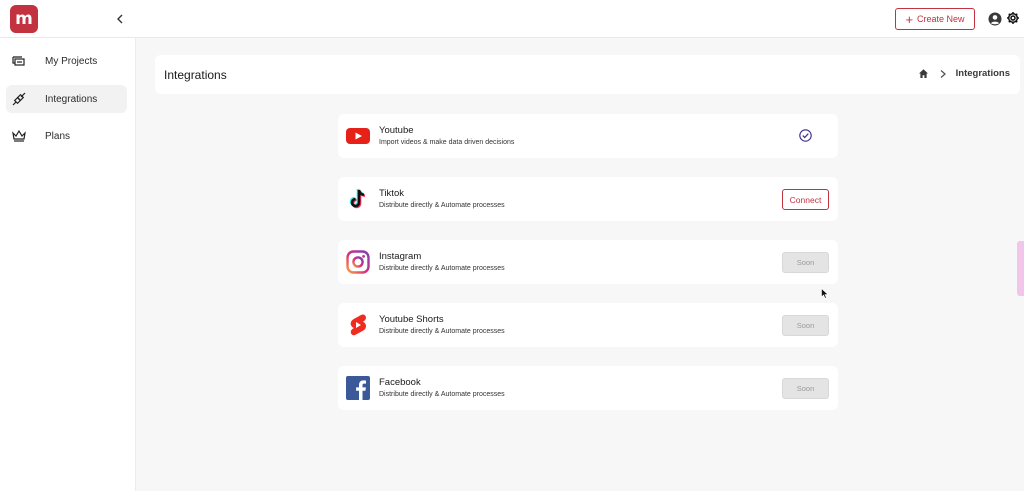 This screenshot has height=491, width=1024. I want to click on sidebar-item-my-projects: My Projects, so click(66, 61).